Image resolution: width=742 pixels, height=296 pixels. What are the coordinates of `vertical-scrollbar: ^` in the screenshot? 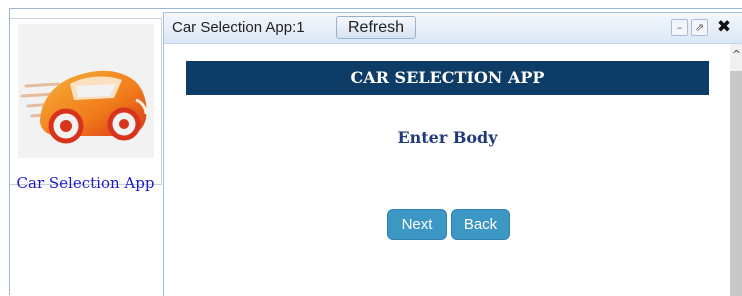 It's located at (736, 170).